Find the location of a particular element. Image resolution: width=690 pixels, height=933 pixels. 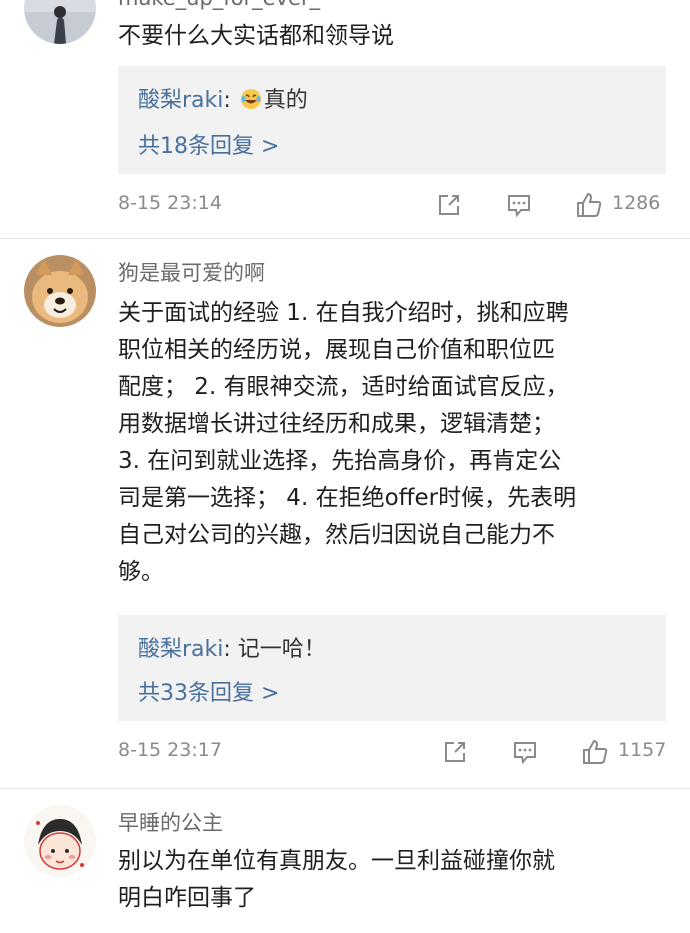

reply-count-link: 共18条回复 > is located at coordinates (208, 144).